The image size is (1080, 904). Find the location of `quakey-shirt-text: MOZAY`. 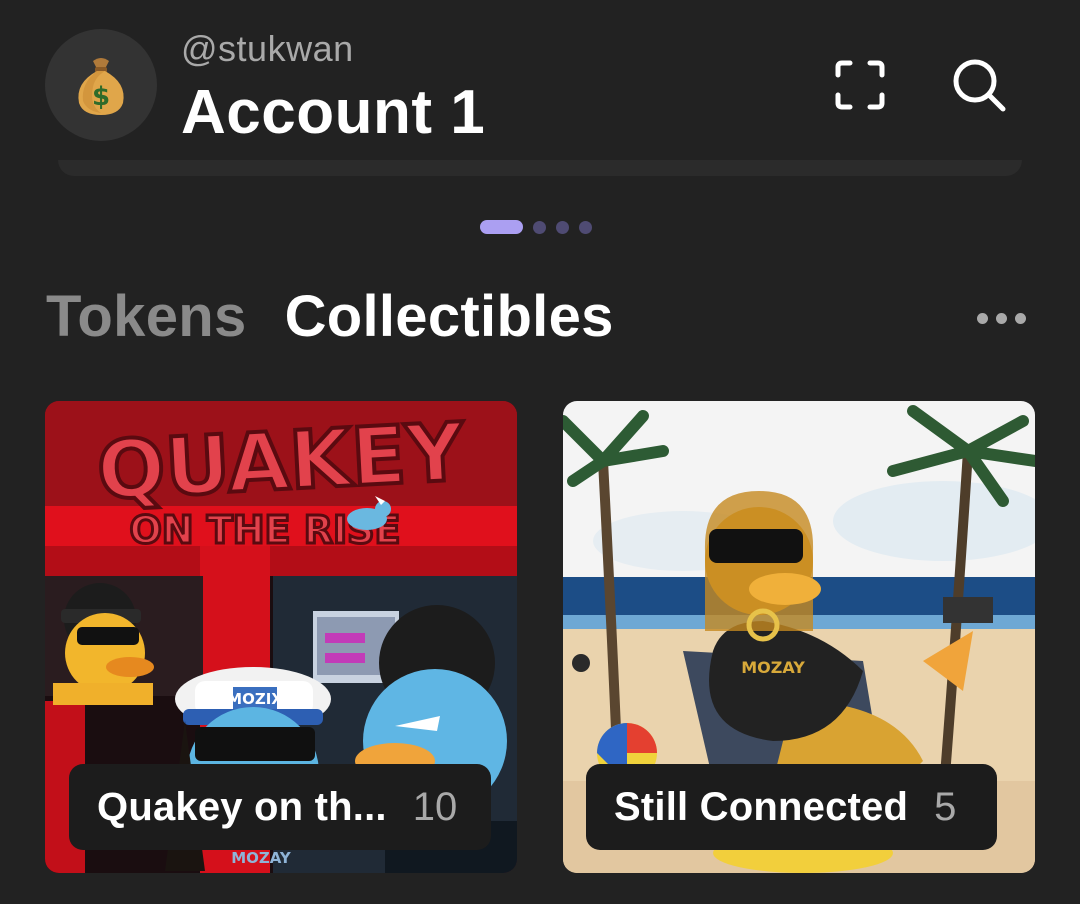

quakey-shirt-text: MOZAY is located at coordinates (261, 858).